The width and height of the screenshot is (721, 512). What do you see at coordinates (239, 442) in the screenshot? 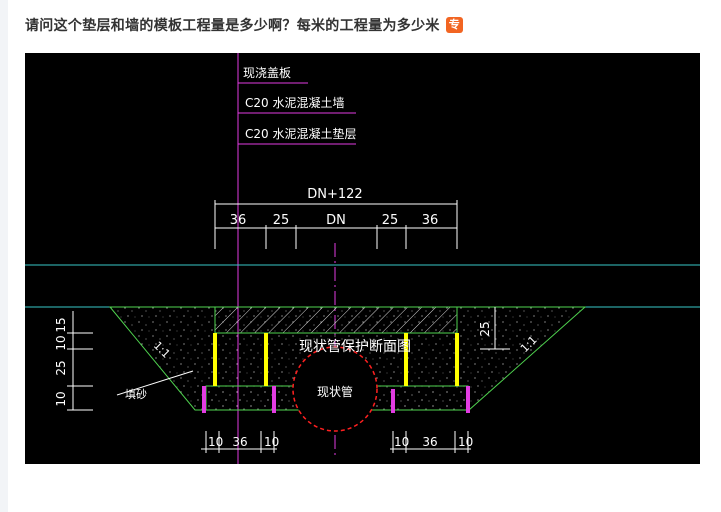
I see `bottom-left-dim-2: 36` at bounding box center [239, 442].